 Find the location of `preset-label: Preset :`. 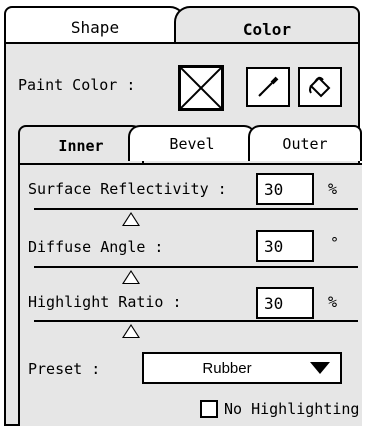

preset-label: Preset : is located at coordinates (64, 369).